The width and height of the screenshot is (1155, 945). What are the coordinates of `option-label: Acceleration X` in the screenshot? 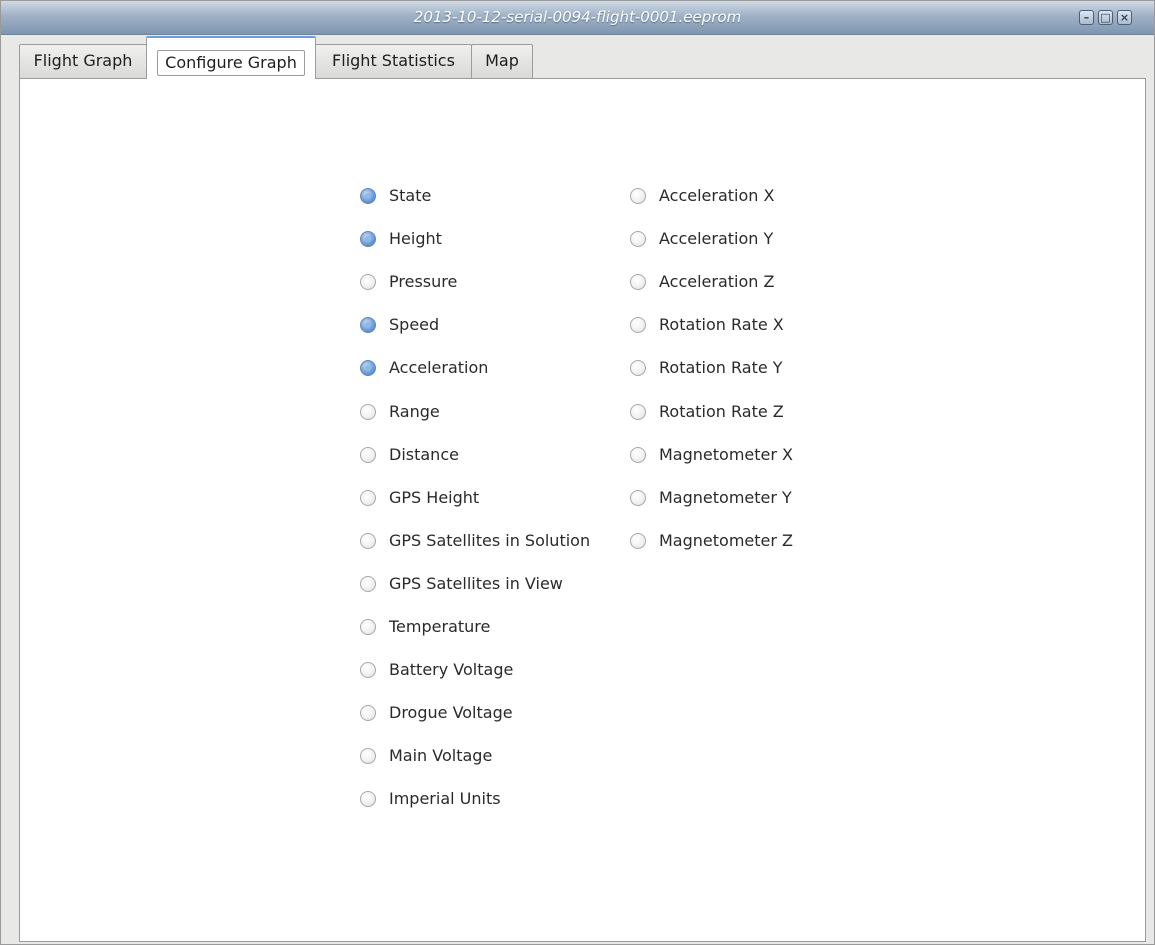 It's located at (717, 195).